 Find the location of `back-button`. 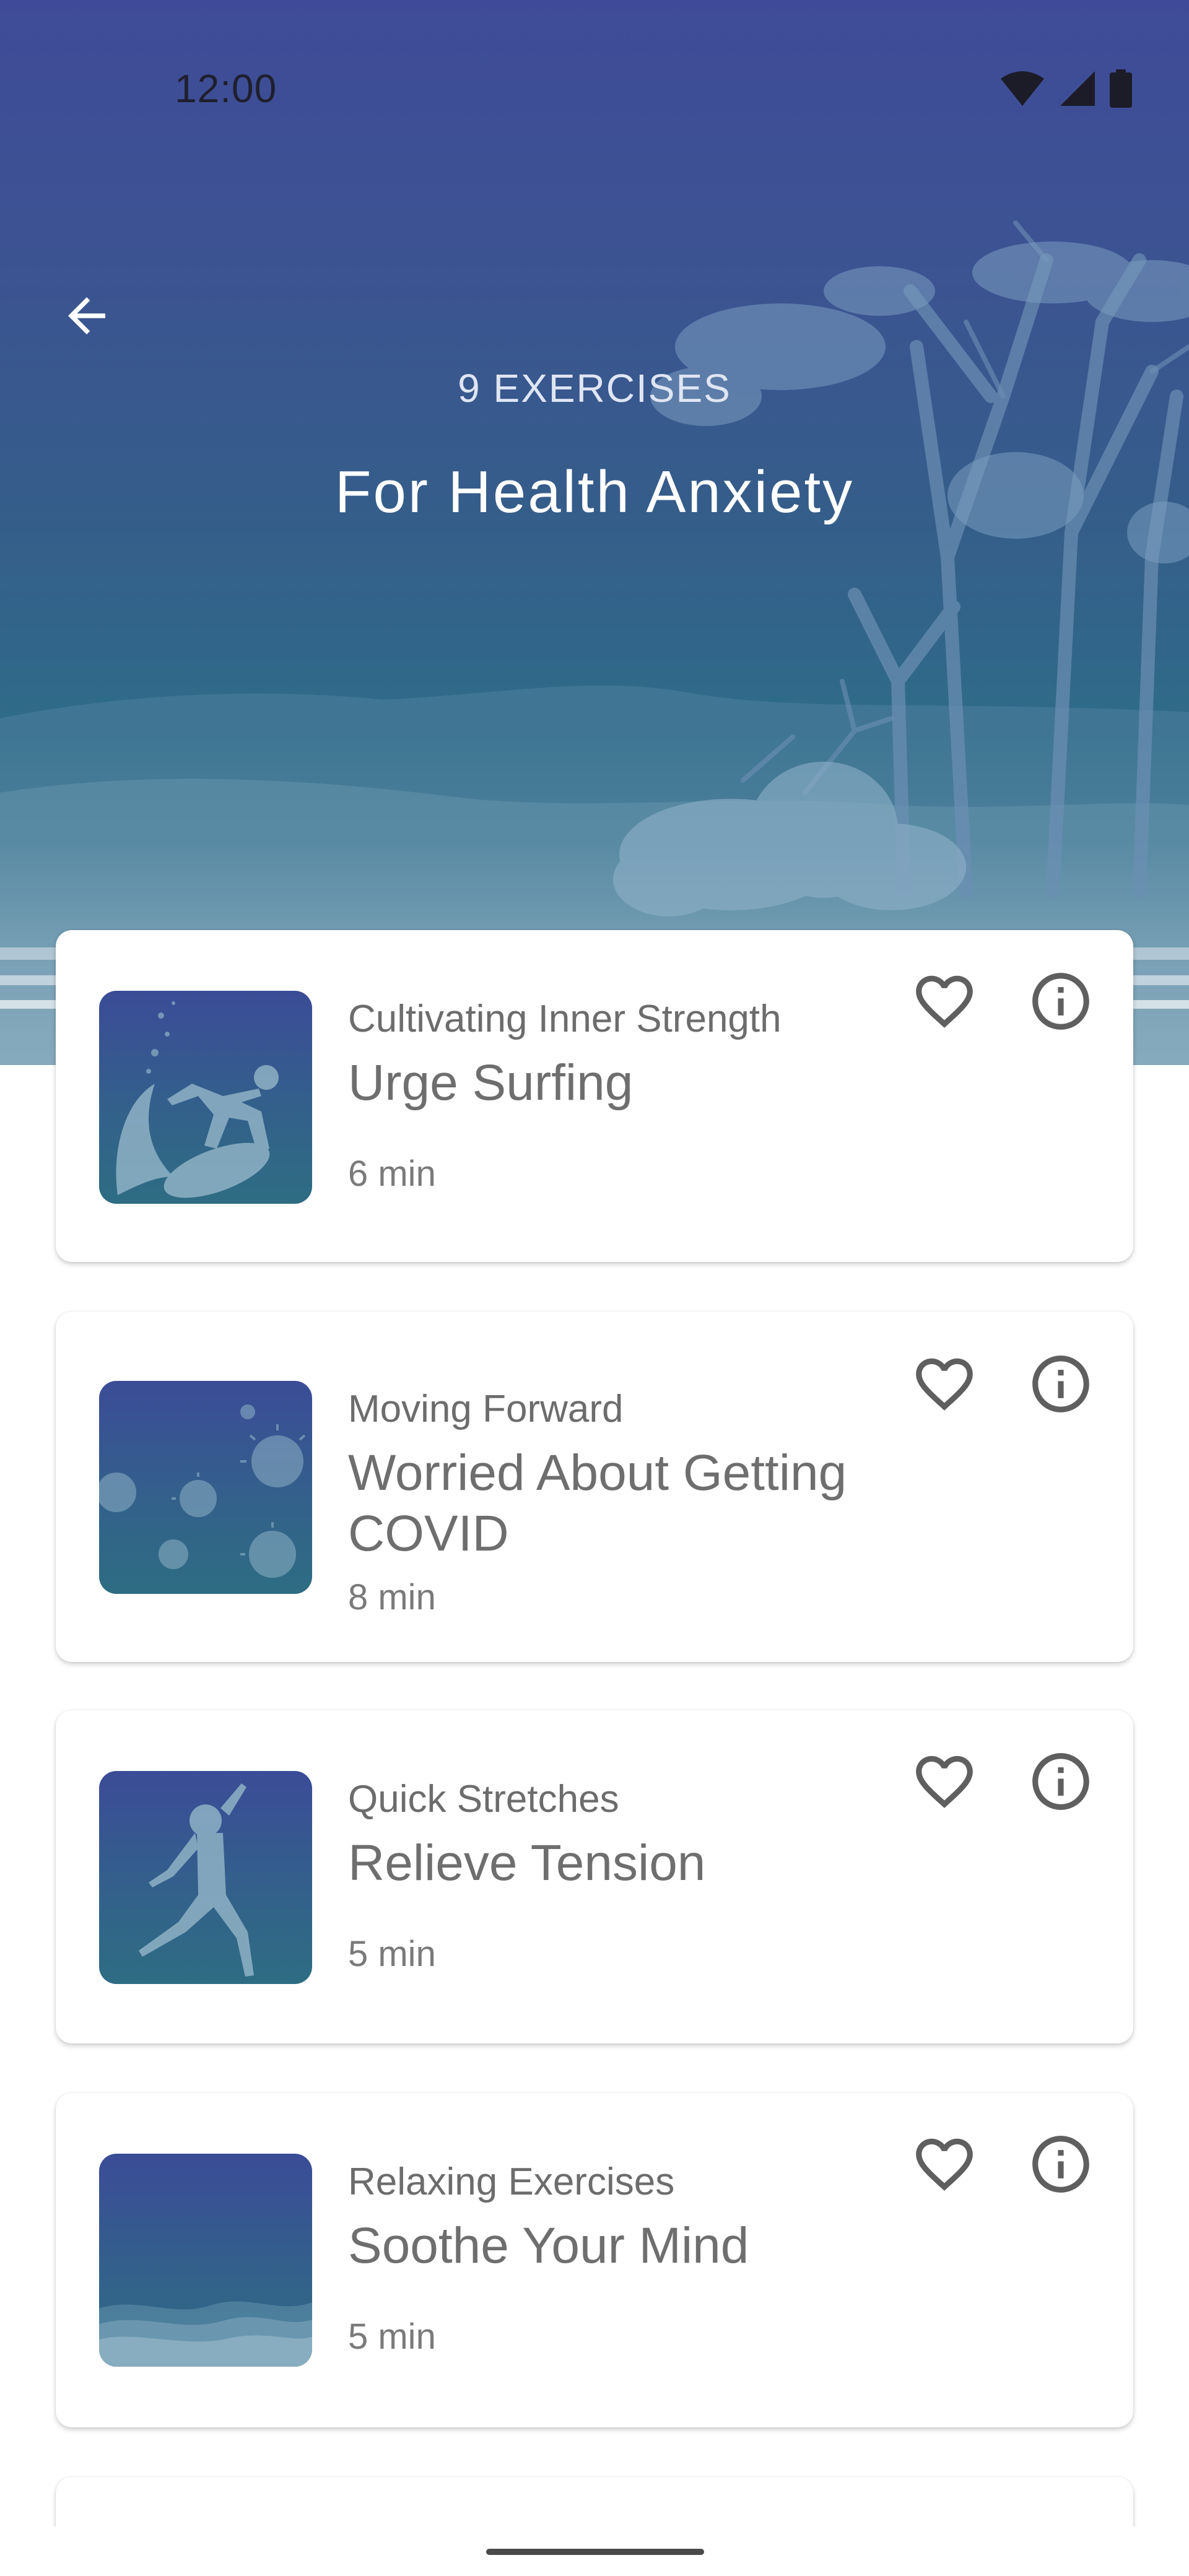

back-button is located at coordinates (87, 316).